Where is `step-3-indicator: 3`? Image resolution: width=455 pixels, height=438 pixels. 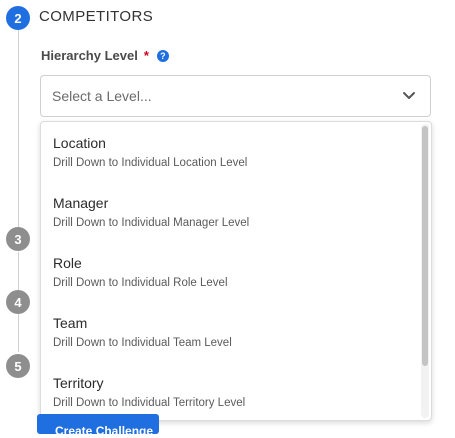 step-3-indicator: 3 is located at coordinates (18, 239).